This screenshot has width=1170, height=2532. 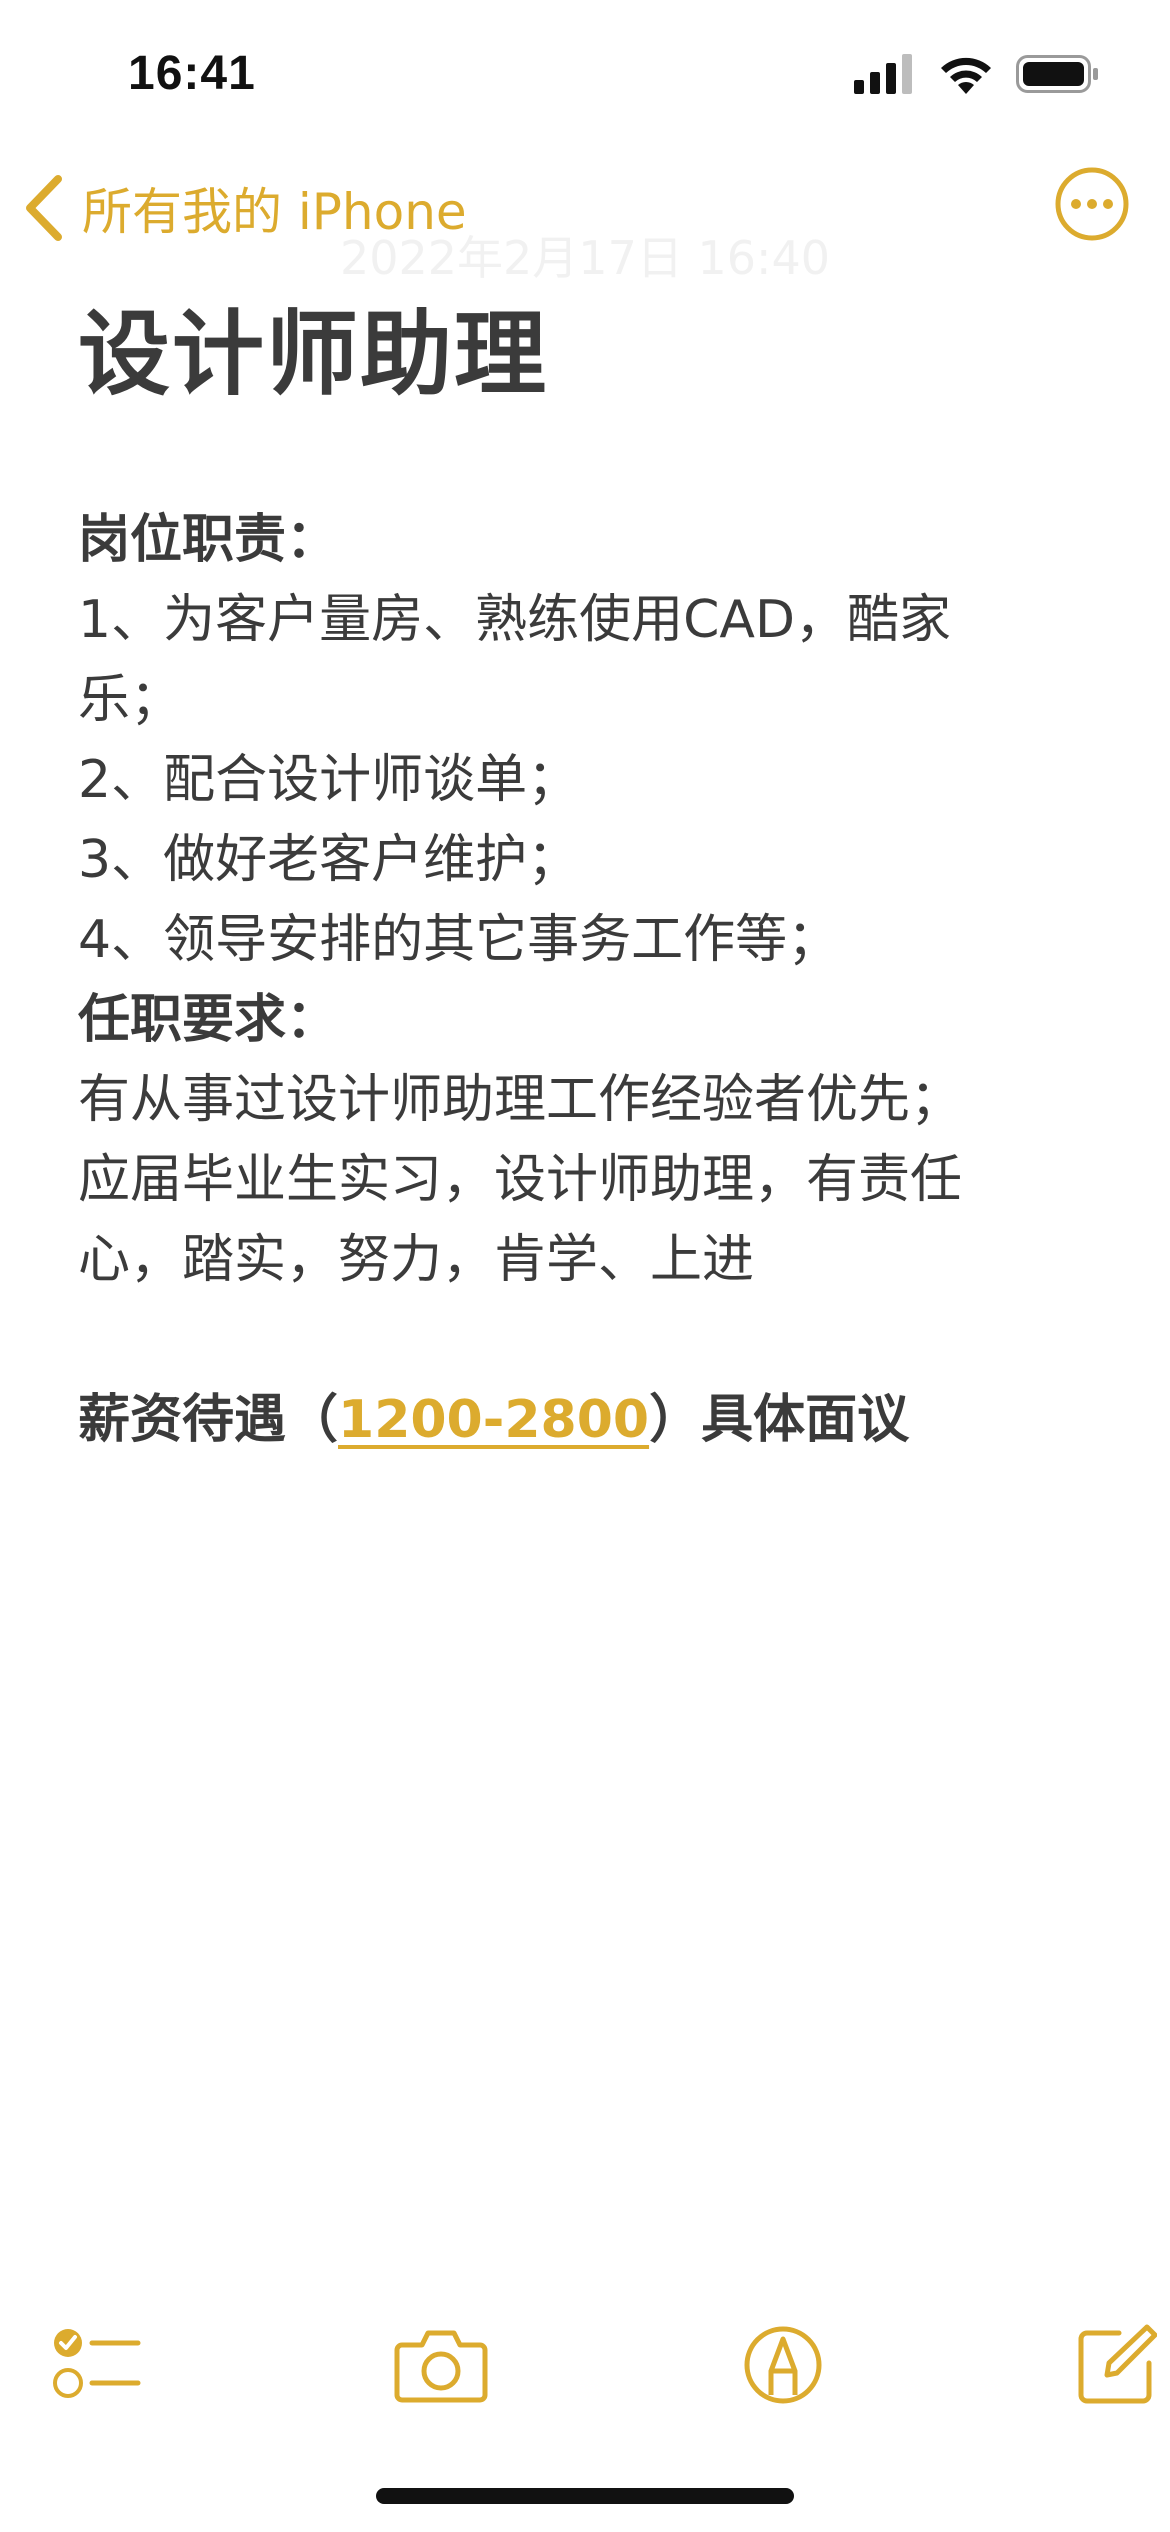 I want to click on note-timestamp: 2022年2月17日 16:40, so click(x=585, y=258).